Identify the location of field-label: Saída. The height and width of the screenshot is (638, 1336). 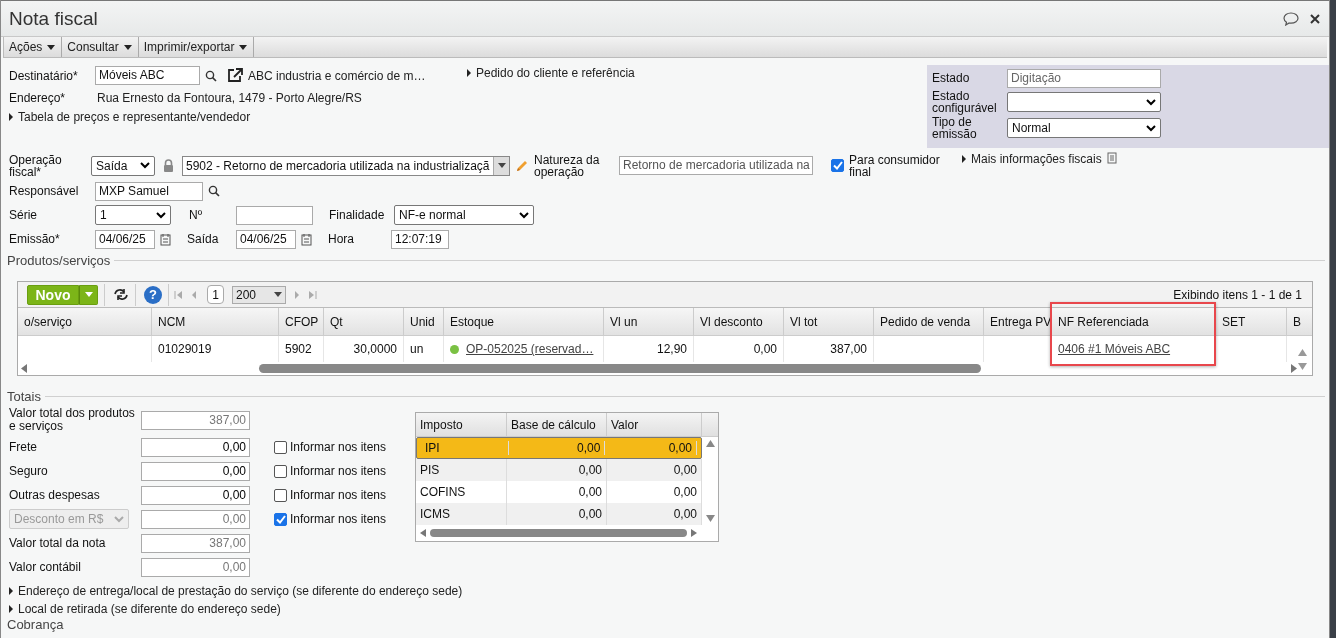
(203, 239).